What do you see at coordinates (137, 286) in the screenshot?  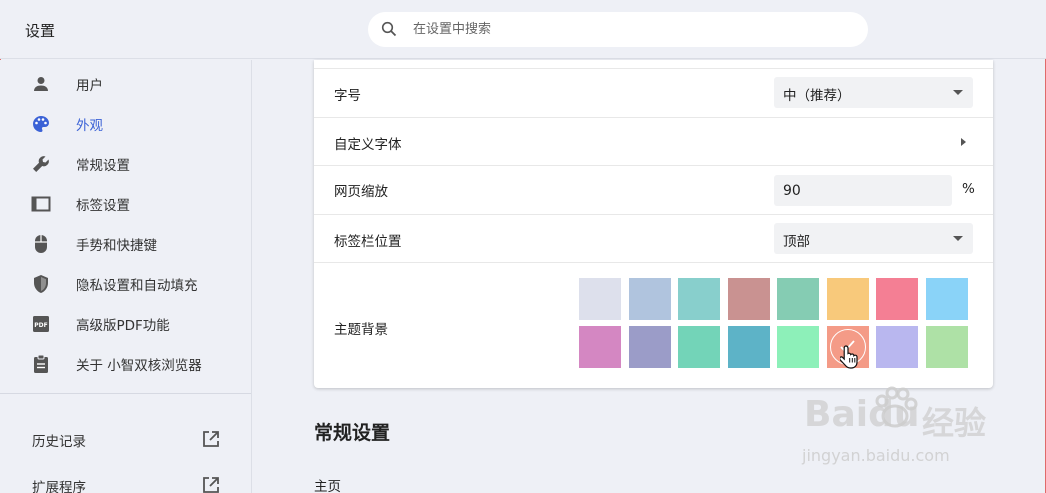 I see `sidebar-item-label: 隐私设置和自动填充` at bounding box center [137, 286].